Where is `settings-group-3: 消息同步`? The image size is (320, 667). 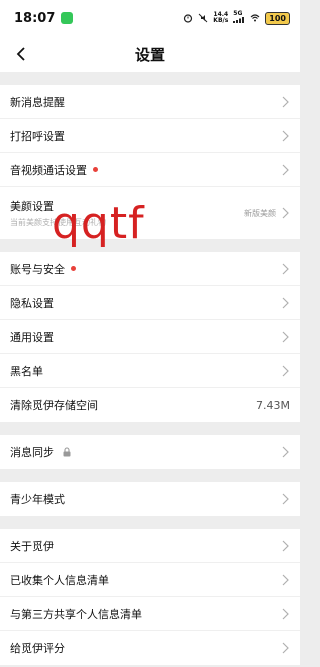 settings-group-3: 消息同步 is located at coordinates (150, 452).